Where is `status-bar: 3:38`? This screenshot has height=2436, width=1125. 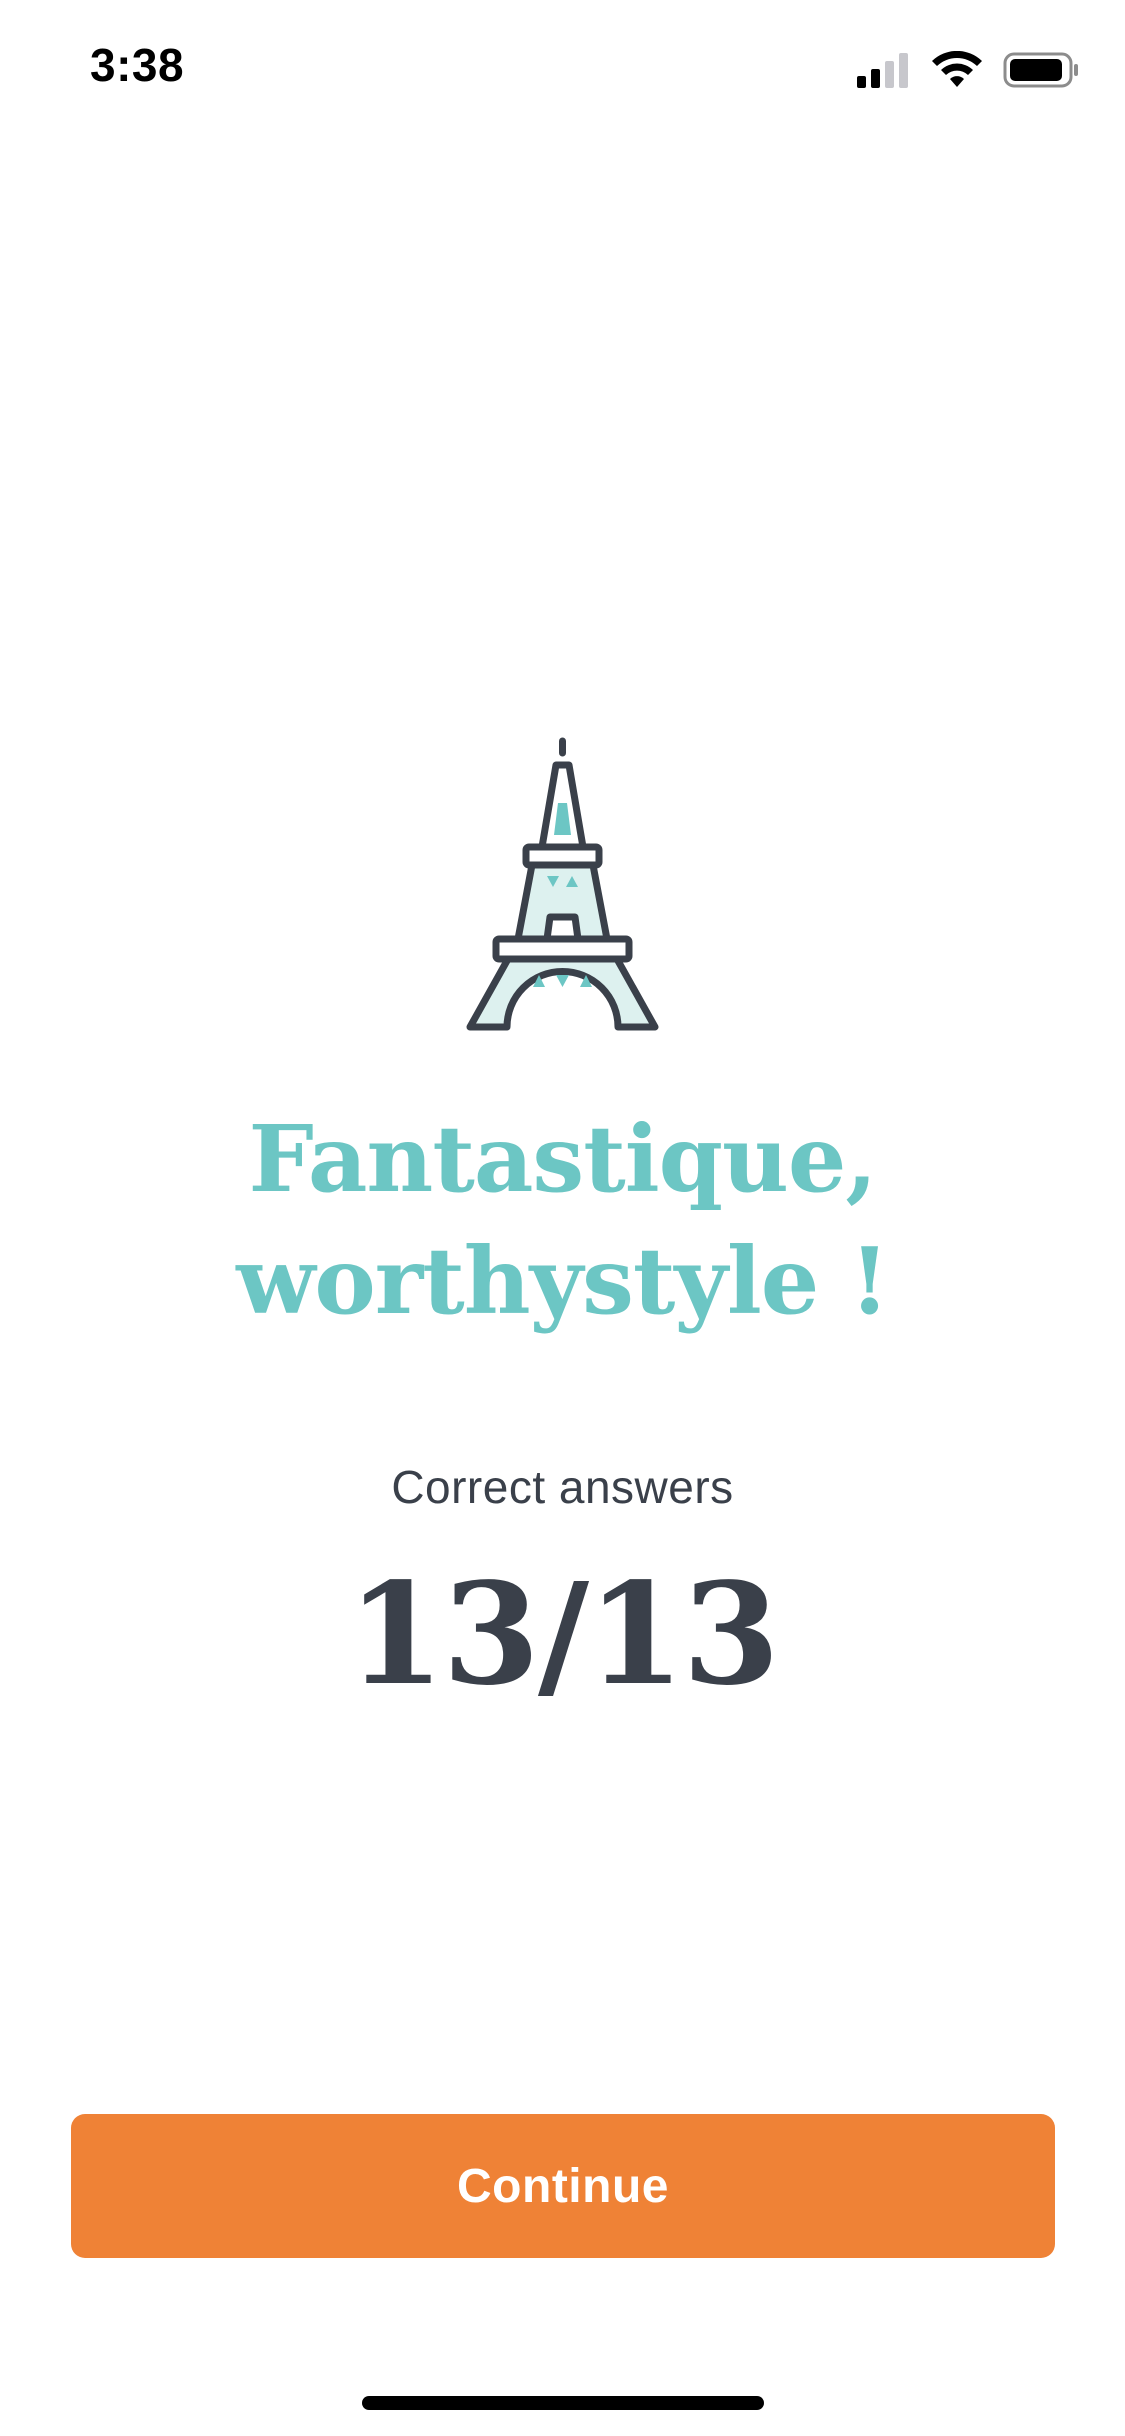 status-bar: 3:38 is located at coordinates (562, 70).